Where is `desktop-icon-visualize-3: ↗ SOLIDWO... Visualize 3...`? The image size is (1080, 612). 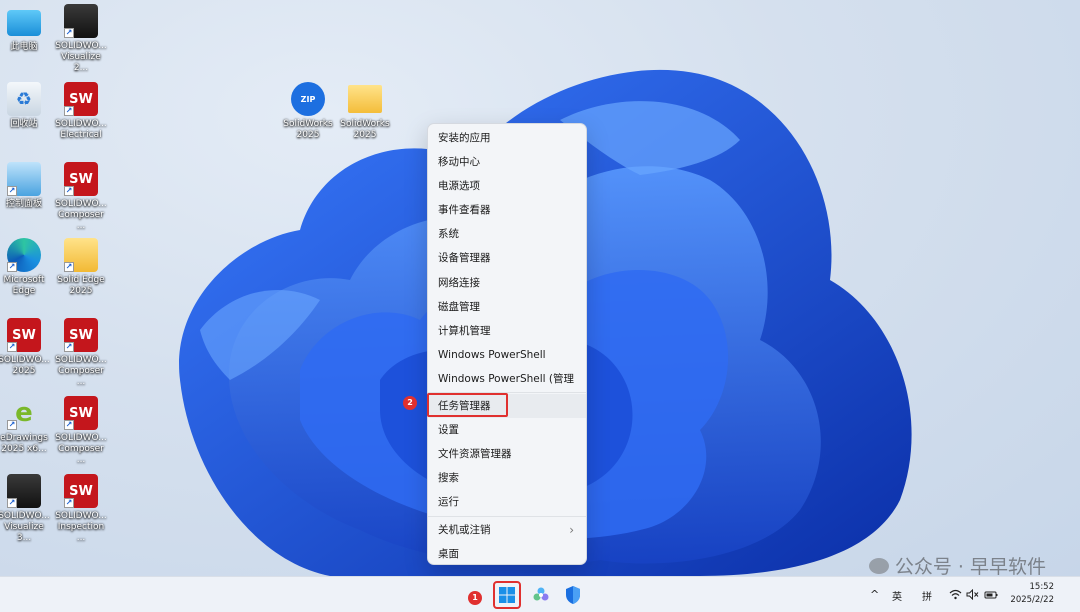 desktop-icon-visualize-3: ↗ SOLIDWO... Visualize 3... is located at coordinates (26, 509).